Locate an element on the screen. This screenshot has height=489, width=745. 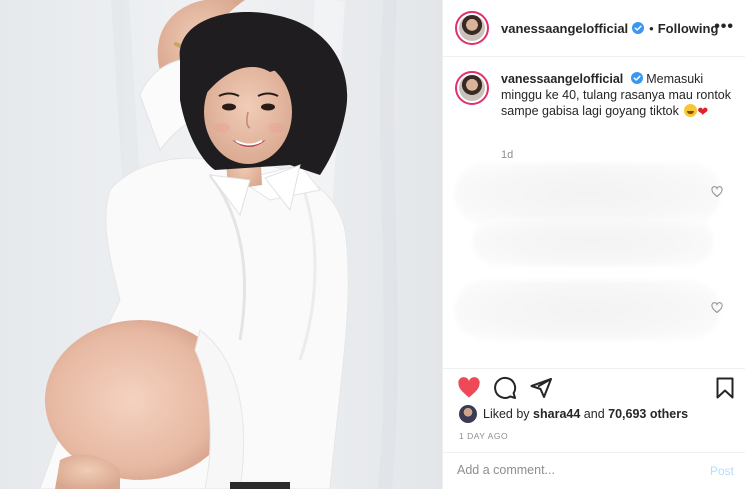
caption-author-avatar is located at coordinates (472, 88).